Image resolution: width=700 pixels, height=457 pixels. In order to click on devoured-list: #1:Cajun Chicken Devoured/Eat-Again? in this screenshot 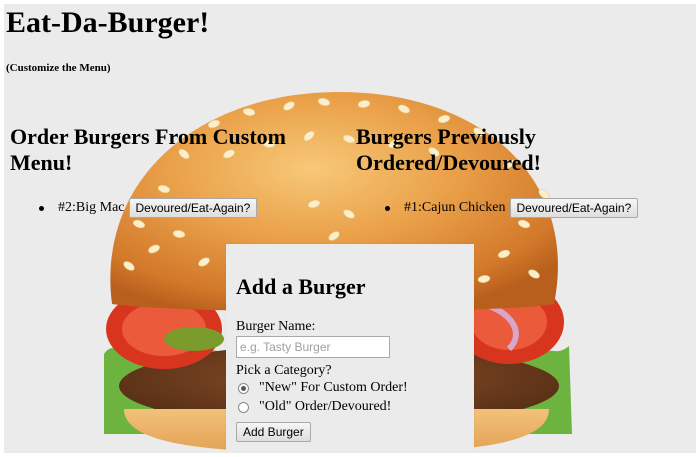, I will do `click(512, 208)`.